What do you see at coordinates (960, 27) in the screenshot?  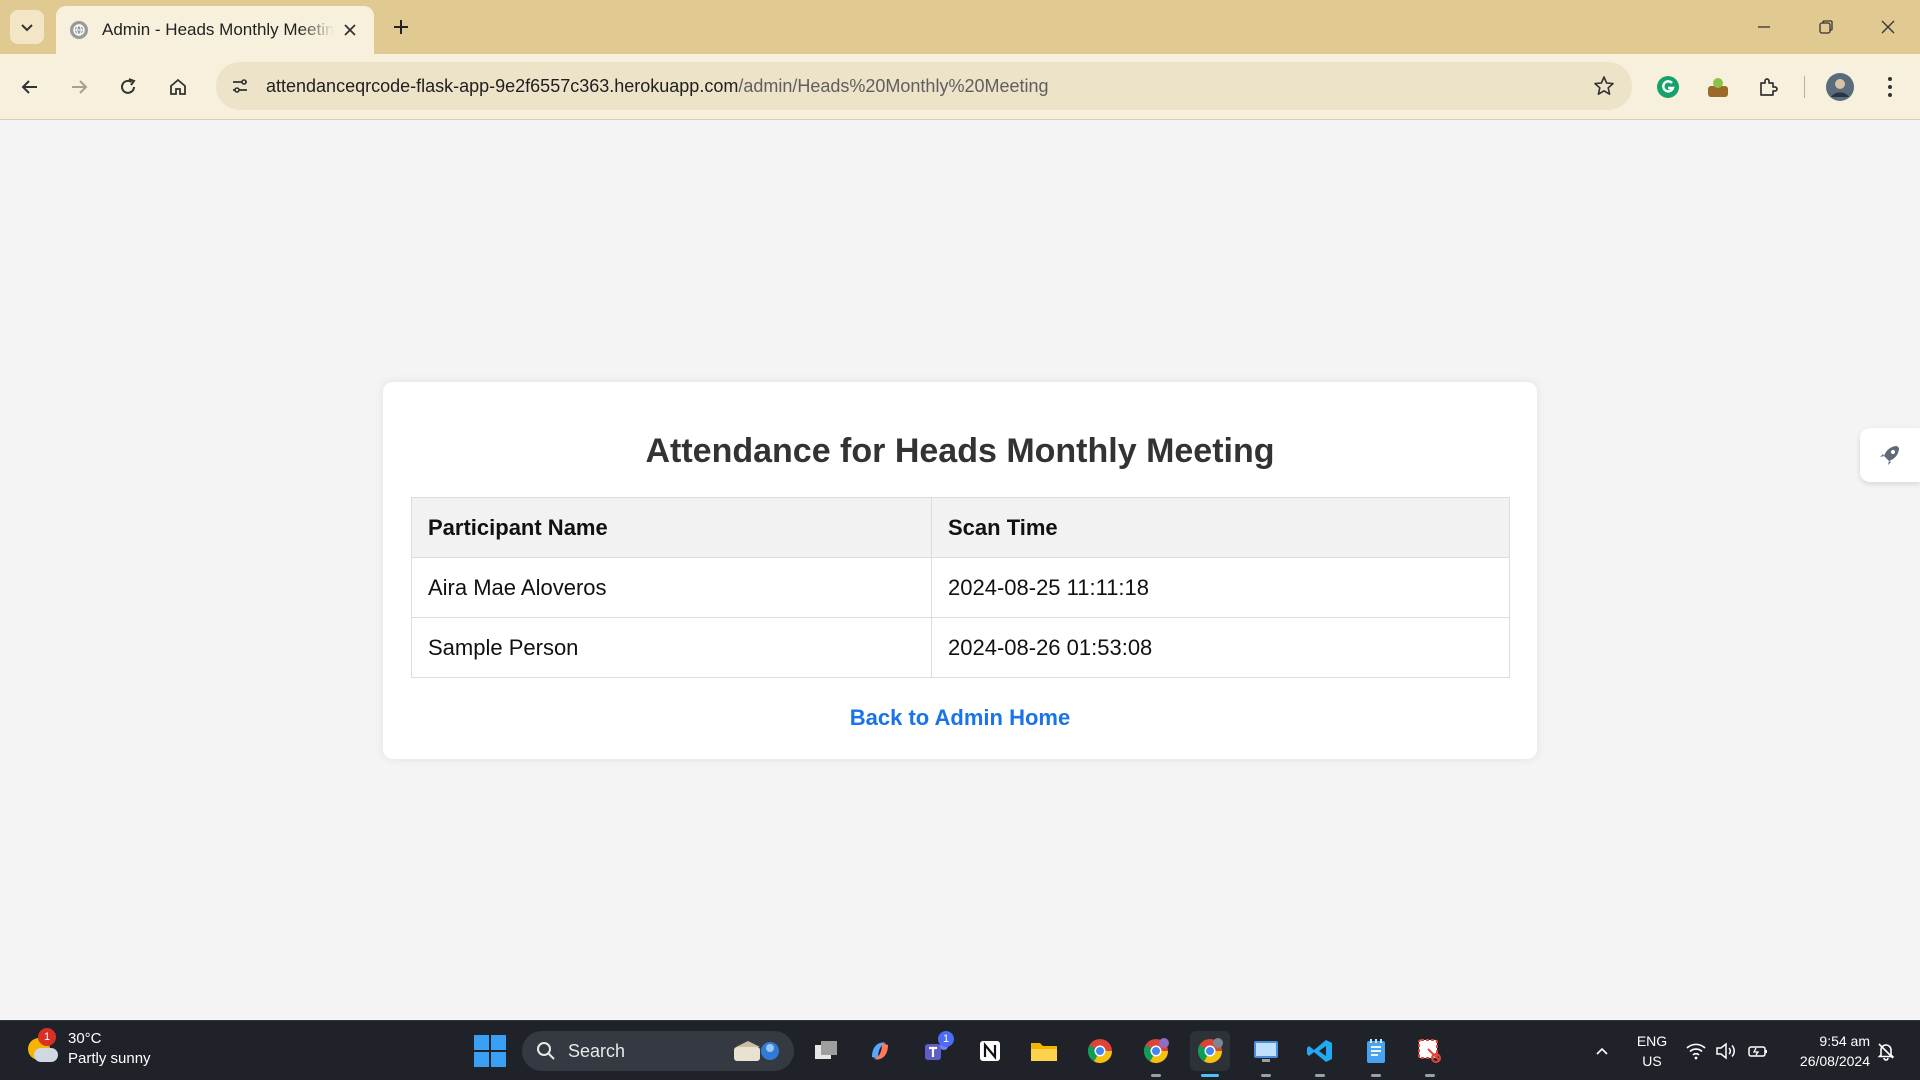 I see `tab-strip: Admin - Heads Monthly Meeting` at bounding box center [960, 27].